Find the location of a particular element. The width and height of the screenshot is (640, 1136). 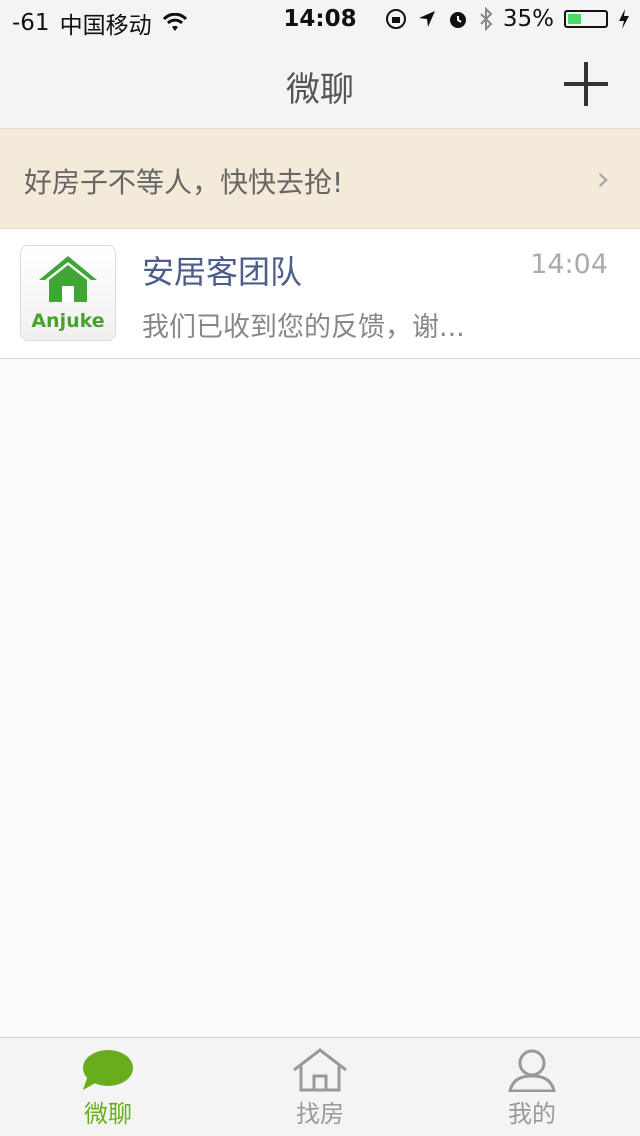

alarm-icon is located at coordinates (457, 20).